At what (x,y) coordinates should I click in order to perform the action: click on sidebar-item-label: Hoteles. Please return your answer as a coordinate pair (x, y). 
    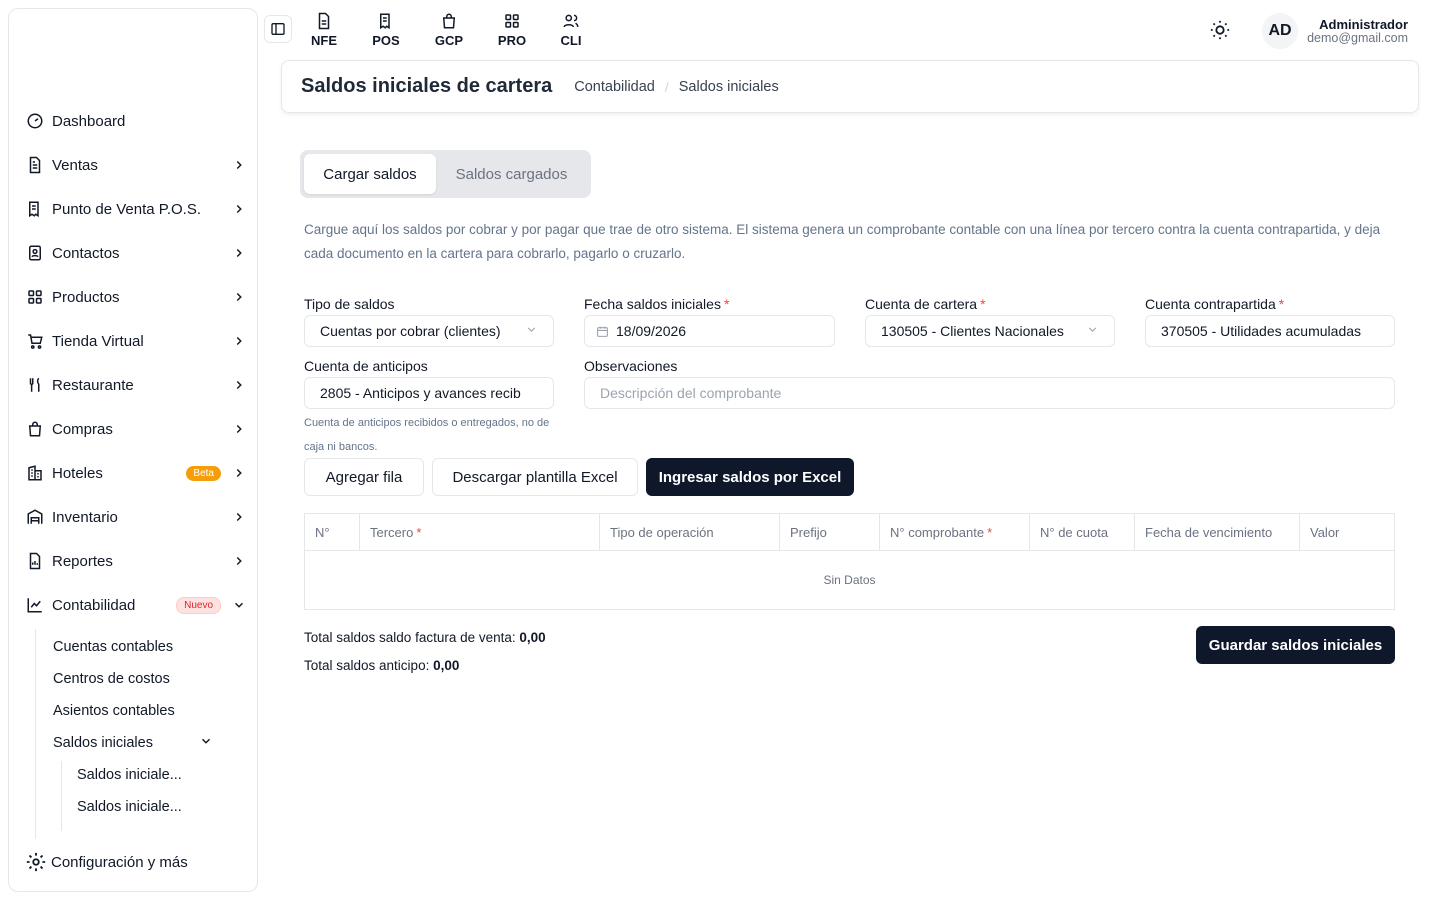
    Looking at the image, I should click on (77, 473).